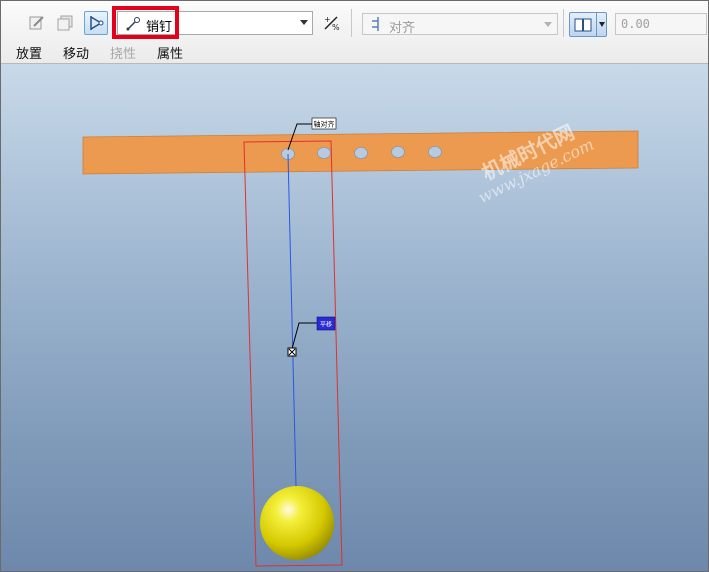 This screenshot has height=572, width=709. What do you see at coordinates (292, 320) in the screenshot?
I see `pin-axis-line` at bounding box center [292, 320].